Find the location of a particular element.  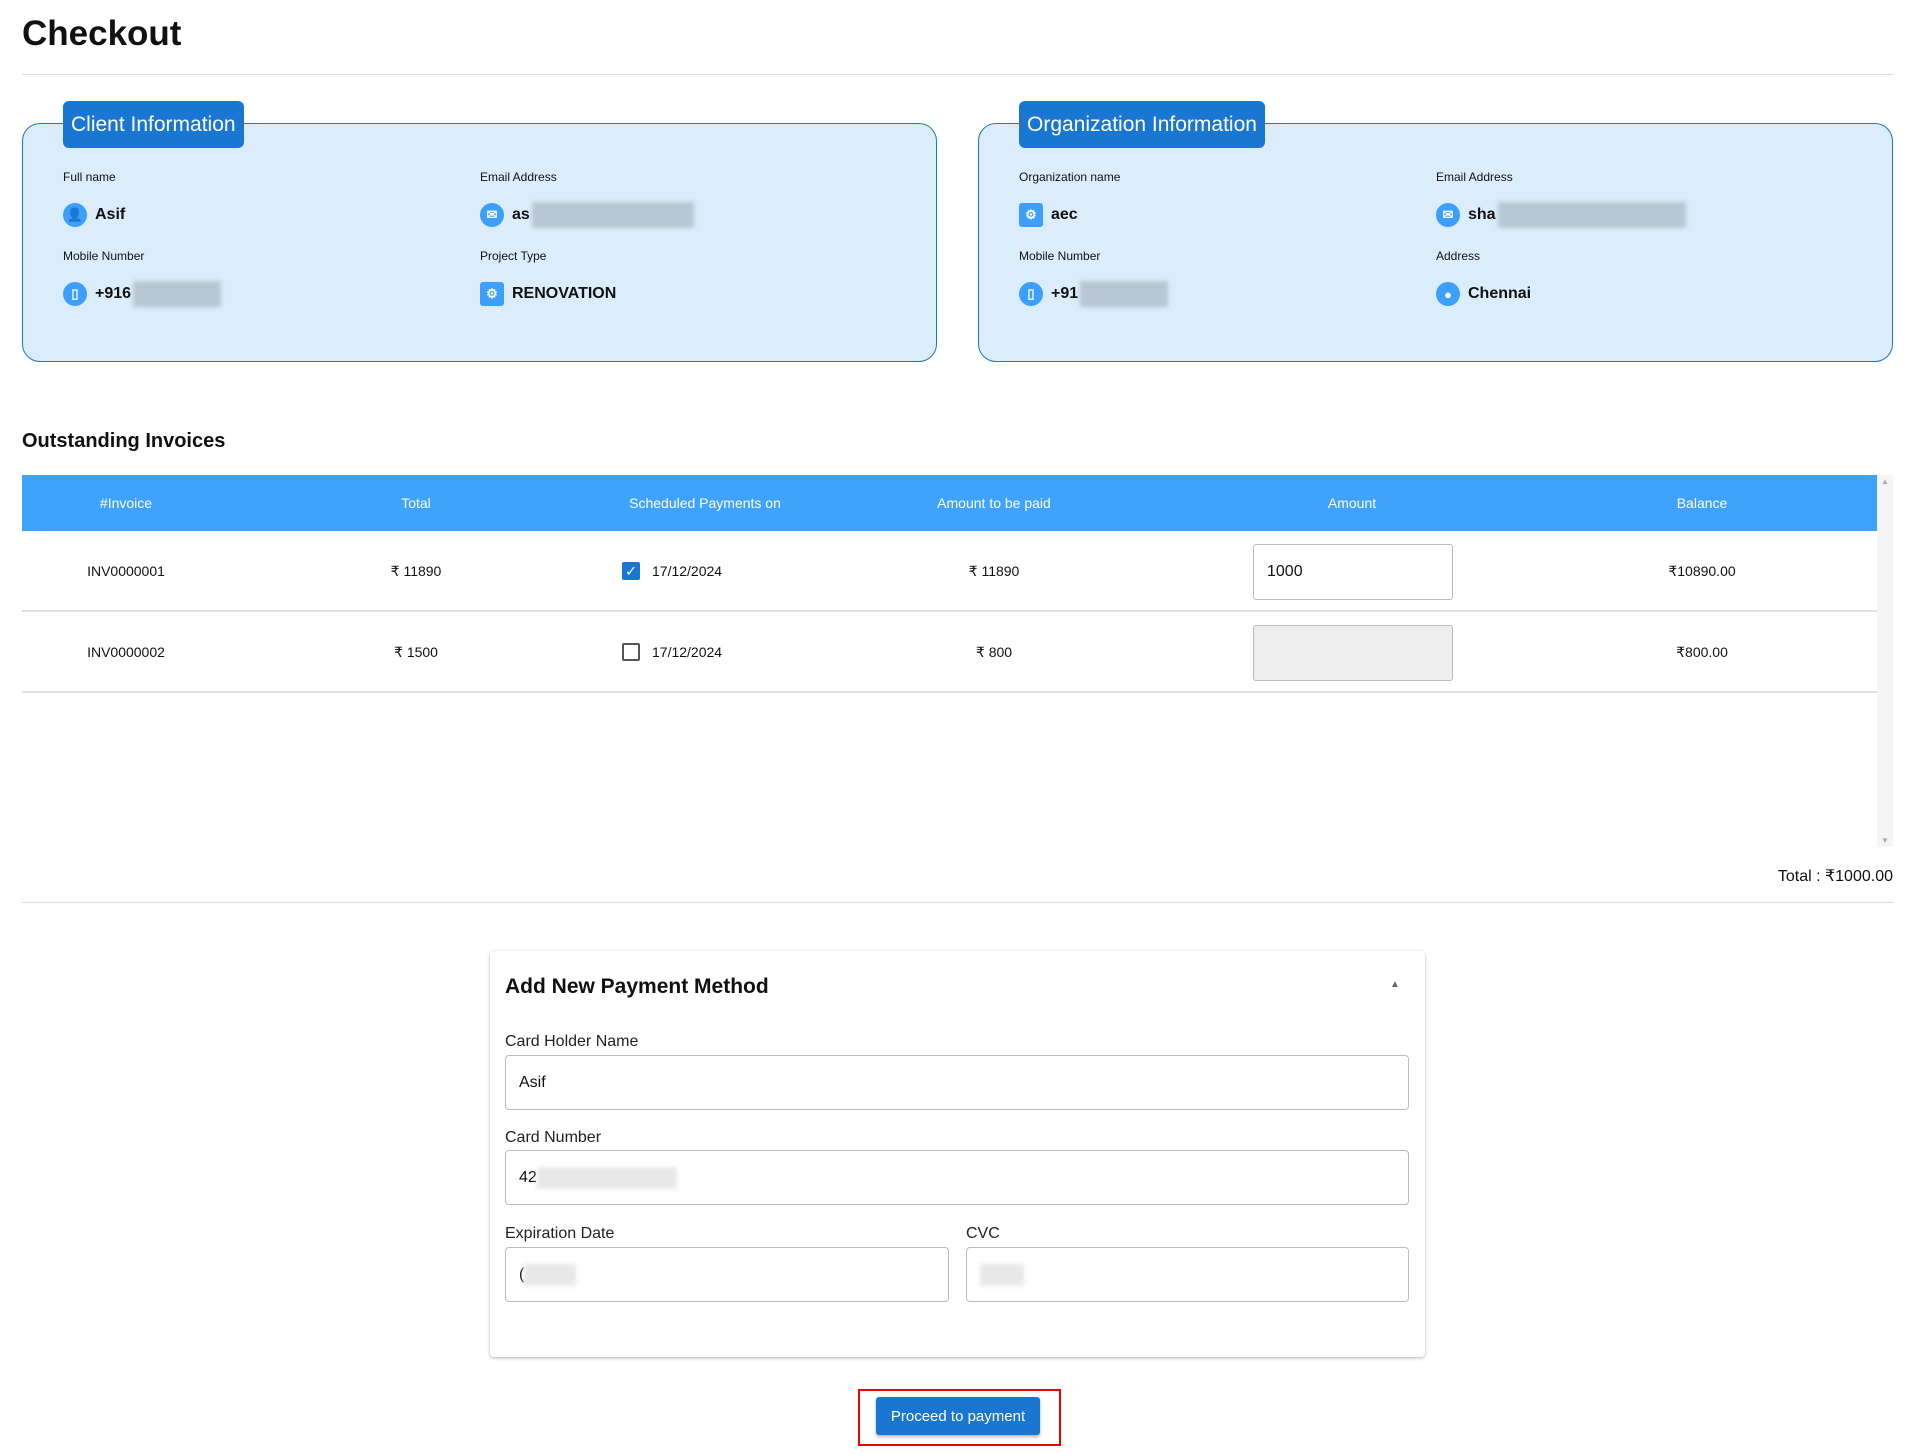

org-email-label: Email Address is located at coordinates (1474, 177).